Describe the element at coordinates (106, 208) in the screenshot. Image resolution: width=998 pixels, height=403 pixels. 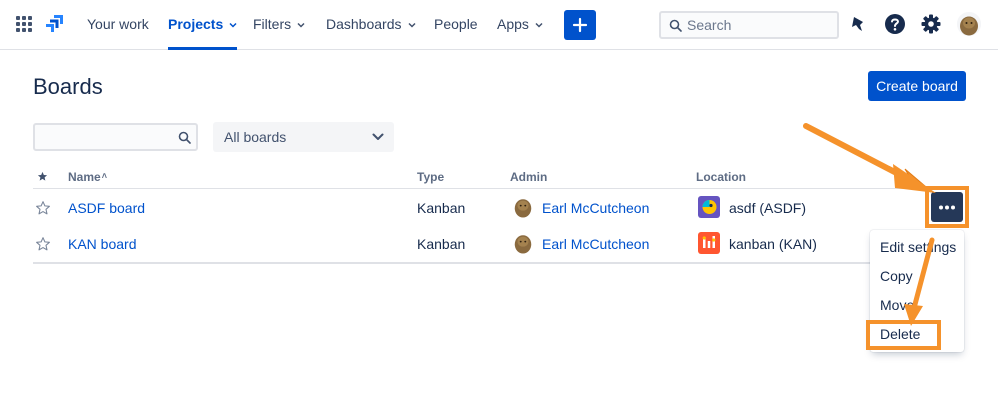
I see `board-name-link: ASDF board` at that location.